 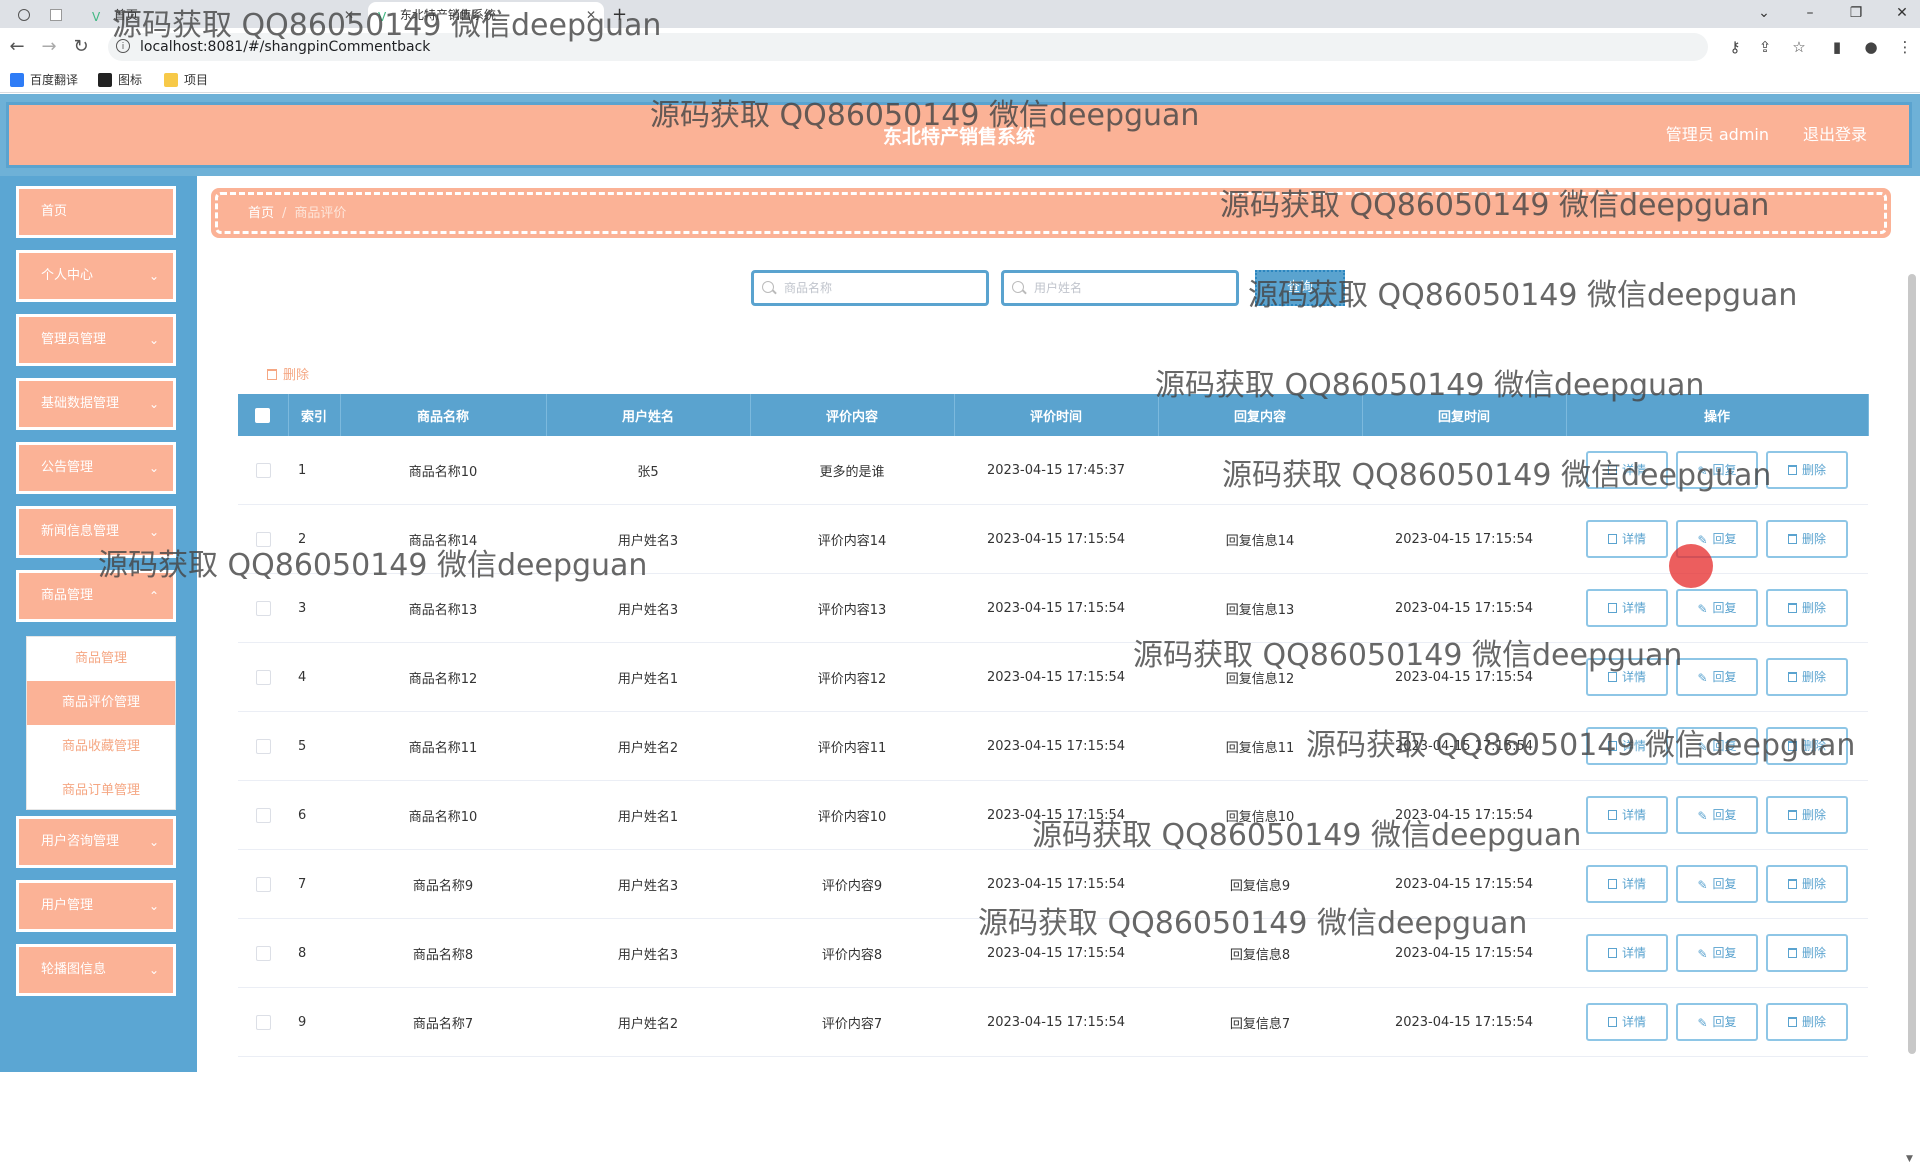 I want to click on address-bar: i localhost:8081/#/shangpinCommentback, so click(x=908, y=47).